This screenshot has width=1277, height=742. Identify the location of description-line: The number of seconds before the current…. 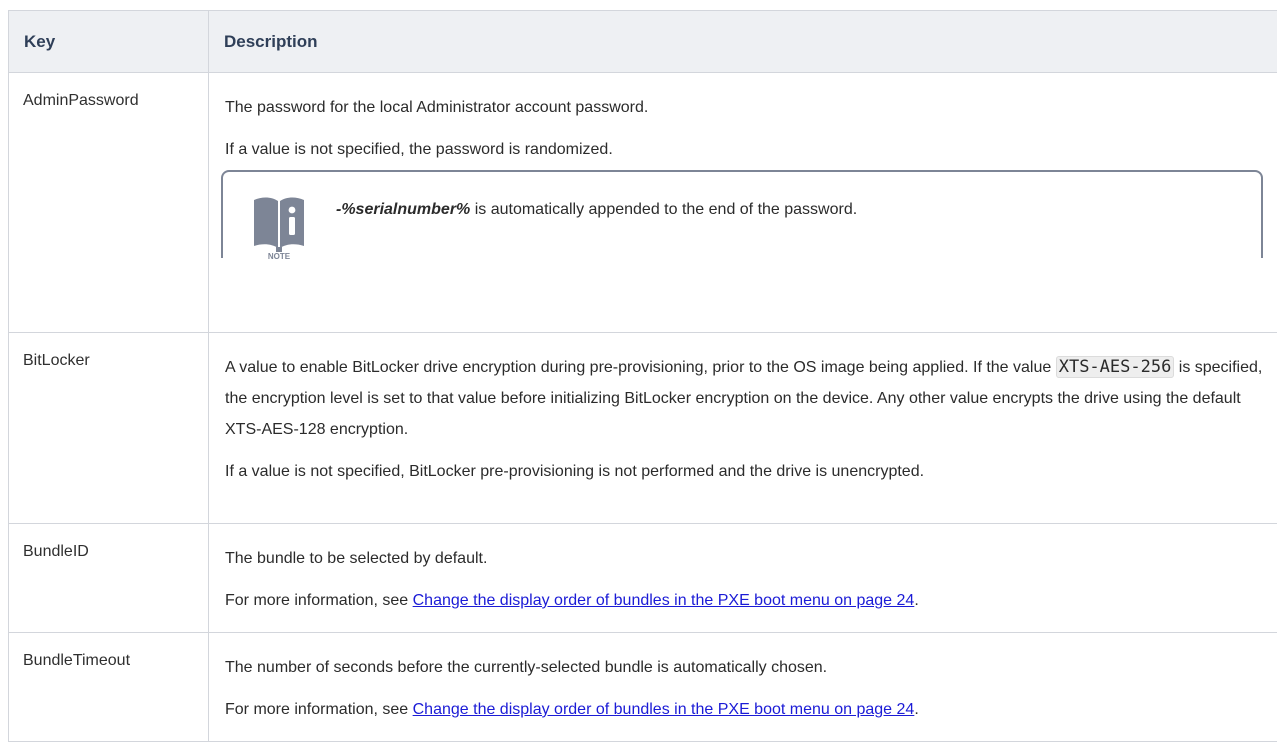
(748, 667).